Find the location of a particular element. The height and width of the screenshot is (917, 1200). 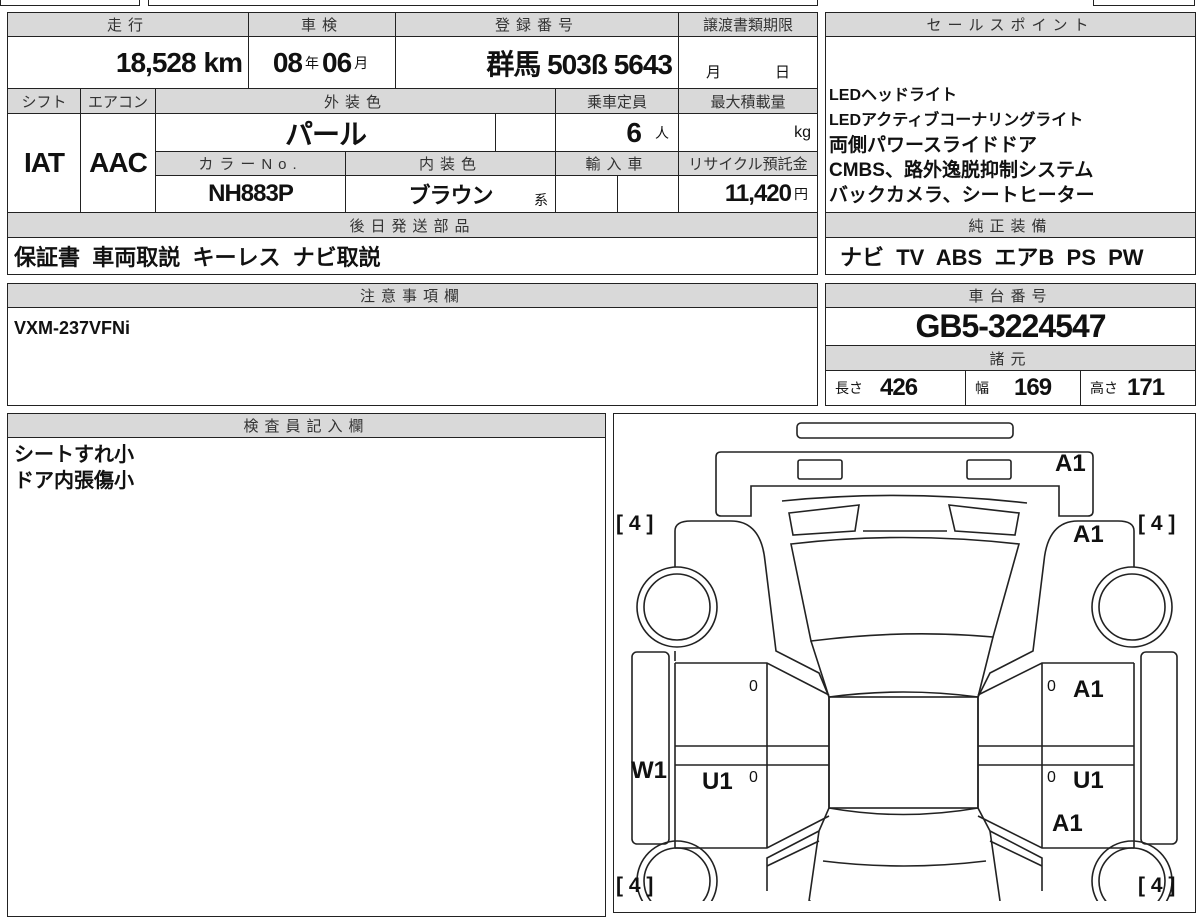

interior-color-header: 内装色 is located at coordinates (450, 163).